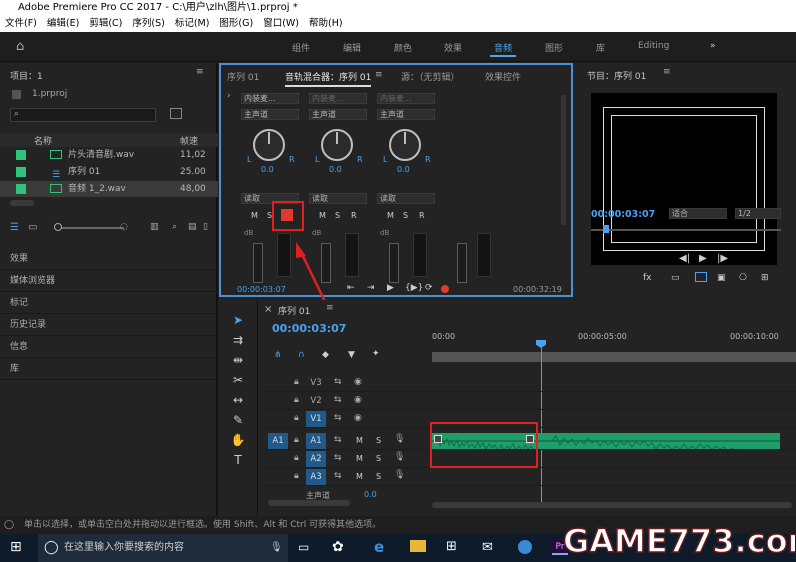 This screenshot has width=796, height=562. I want to click on icon-view-icon: ▭, so click(32, 227).